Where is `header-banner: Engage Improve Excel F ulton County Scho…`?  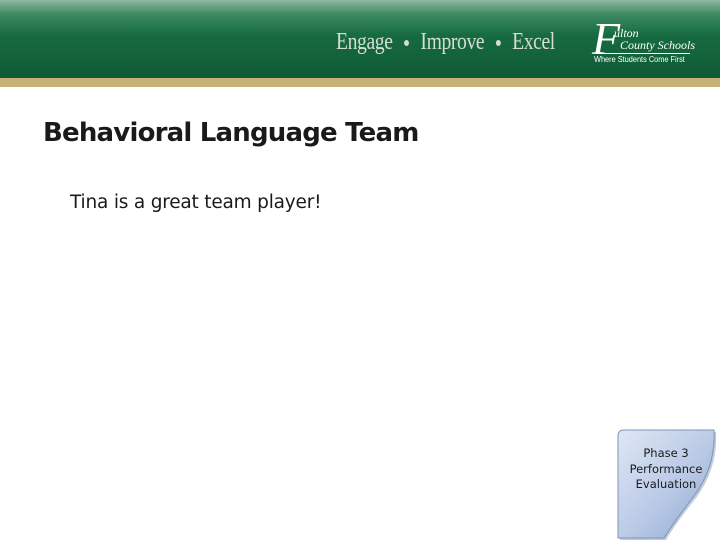 header-banner: Engage Improve Excel F ulton County Scho… is located at coordinates (360, 39).